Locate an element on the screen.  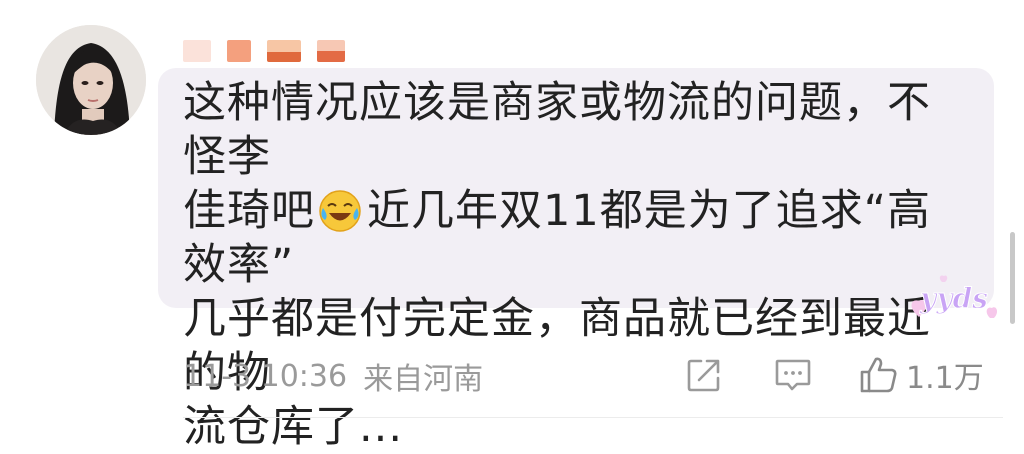
comment-button is located at coordinates (793, 375).